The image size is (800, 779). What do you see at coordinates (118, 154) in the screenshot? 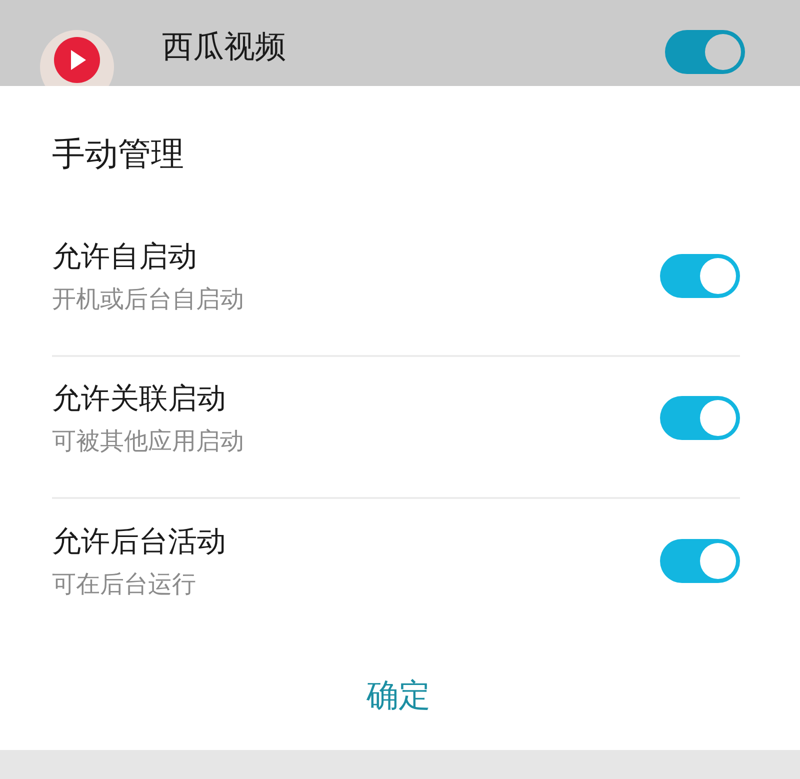
I see `dialog-title: 手动管理` at bounding box center [118, 154].